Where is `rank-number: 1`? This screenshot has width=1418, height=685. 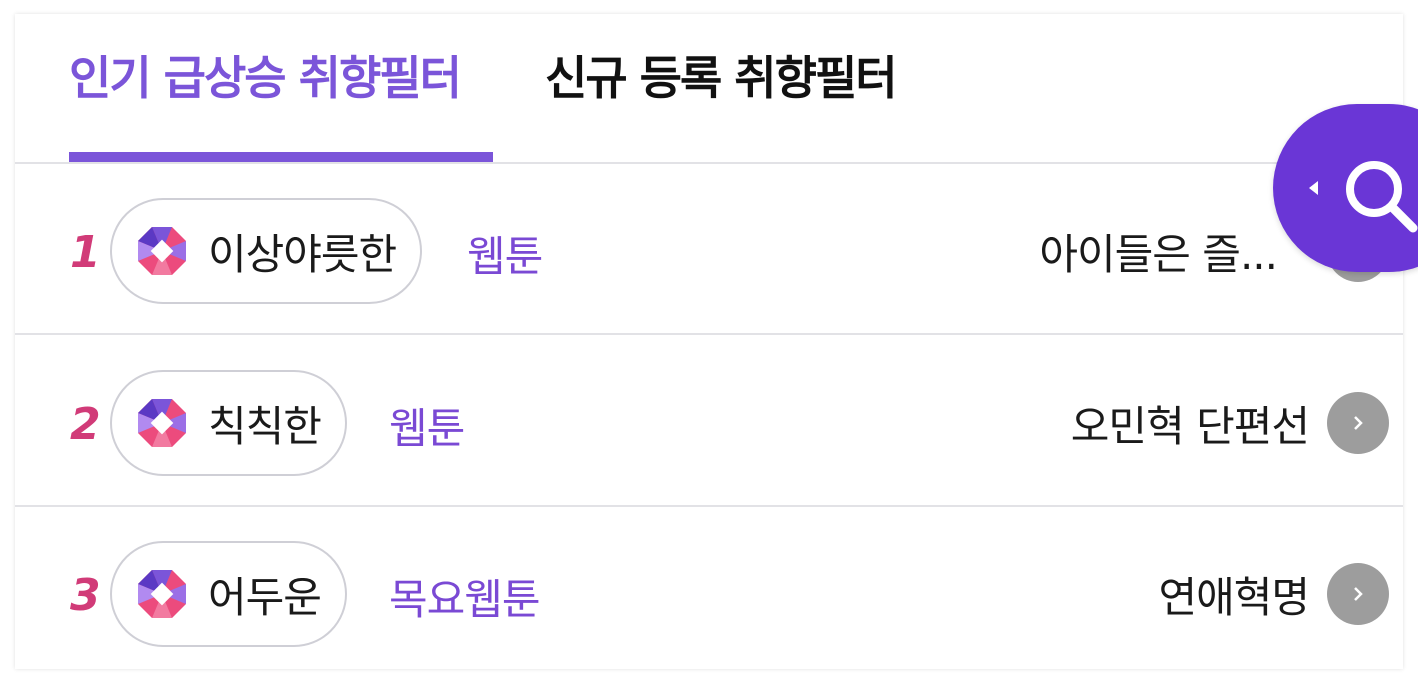 rank-number: 1 is located at coordinates (85, 252).